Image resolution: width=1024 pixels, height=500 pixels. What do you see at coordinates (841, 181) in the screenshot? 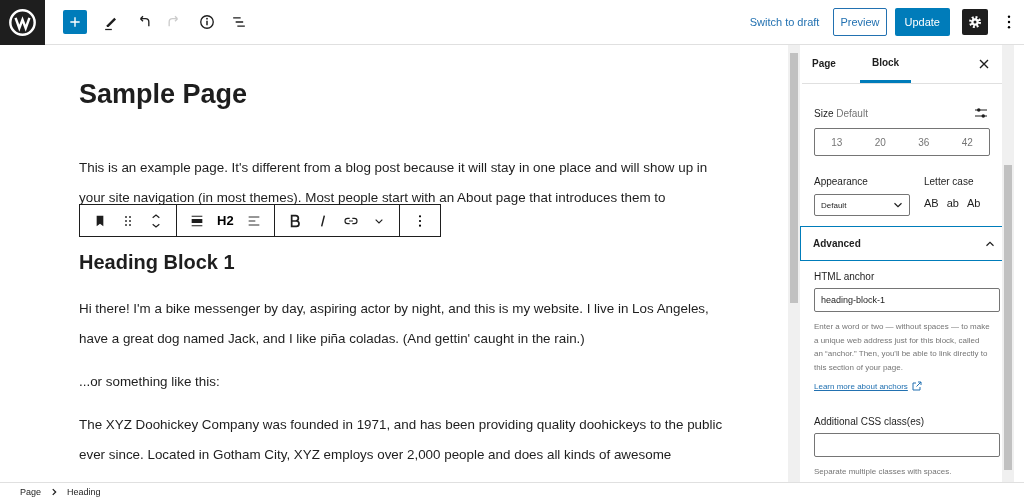
I see `appearance-label: Appearance` at bounding box center [841, 181].